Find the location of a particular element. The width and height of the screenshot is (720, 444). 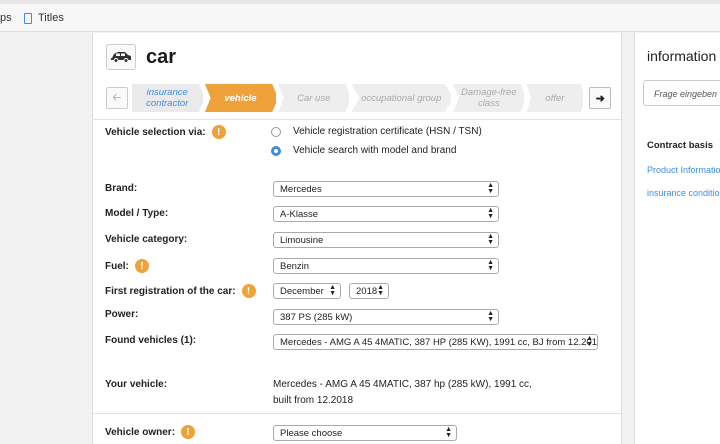

page-header: car is located at coordinates (141, 57).